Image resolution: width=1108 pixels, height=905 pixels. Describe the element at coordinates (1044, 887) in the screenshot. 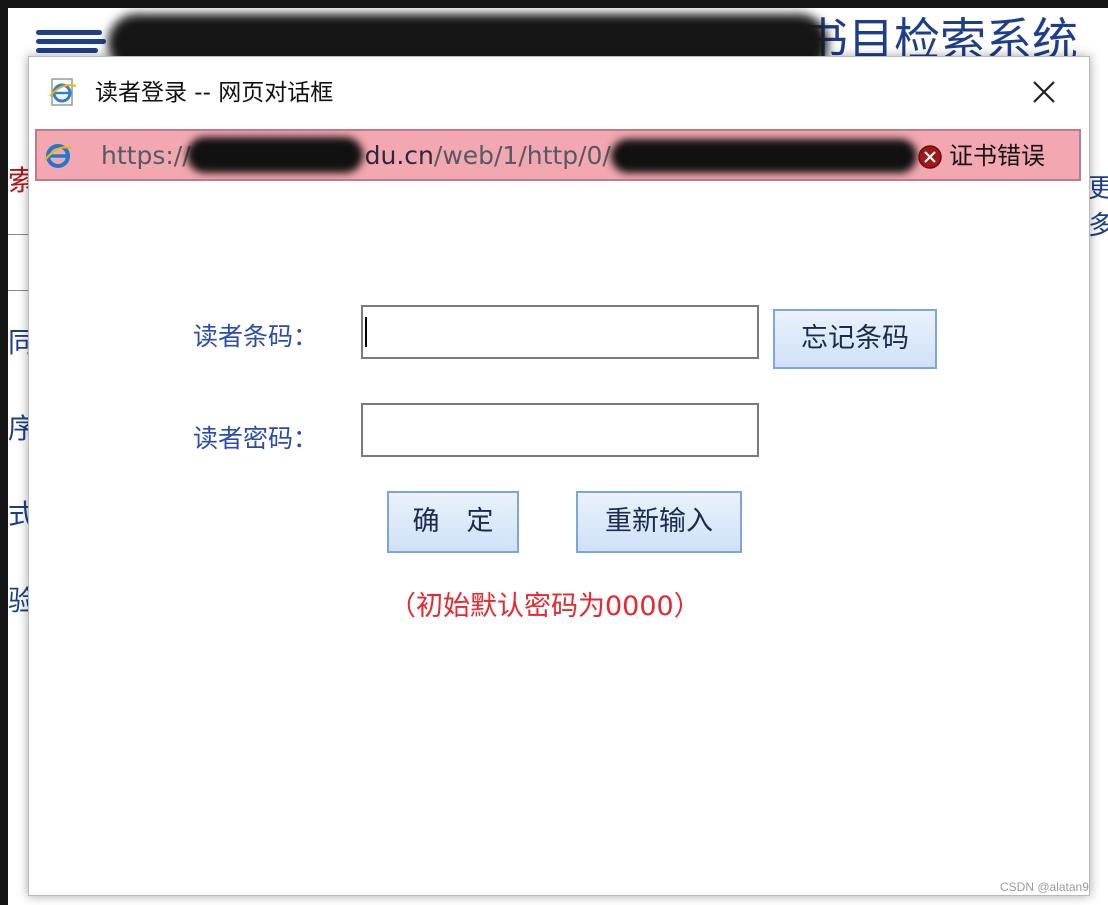

I see `csdn-watermark: CSDN @alatan9` at that location.